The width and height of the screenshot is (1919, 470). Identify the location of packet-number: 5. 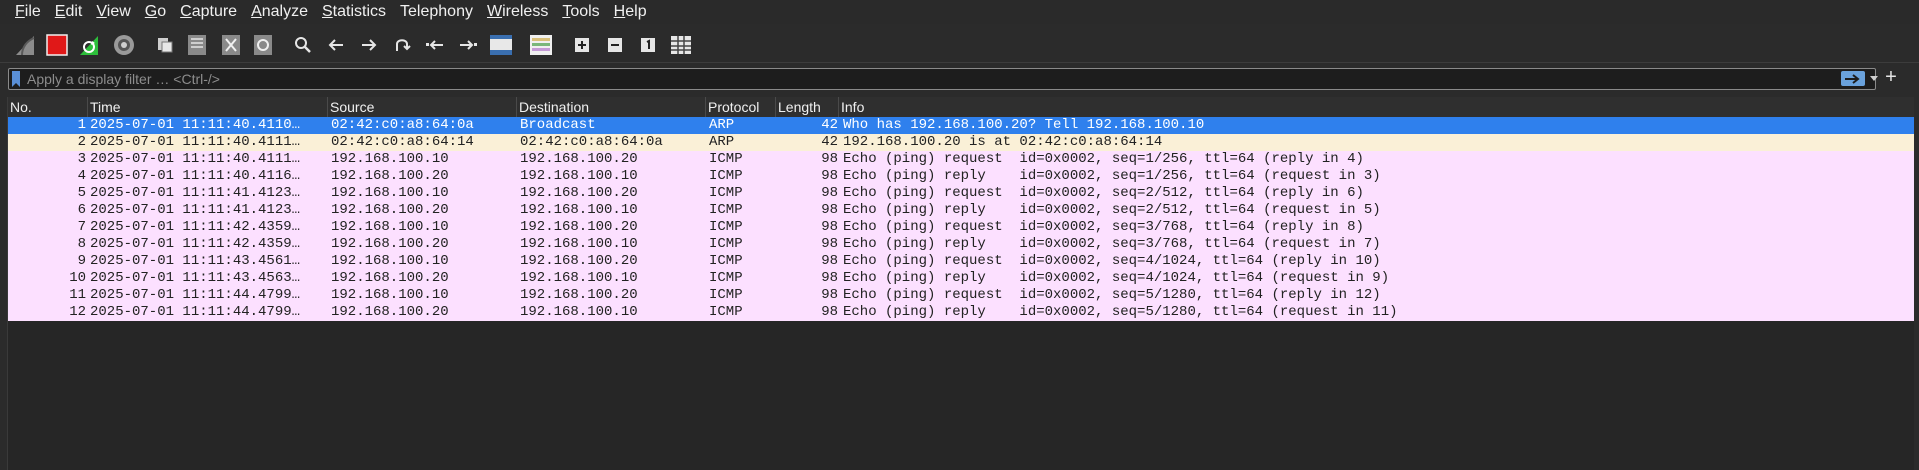
(81, 193).